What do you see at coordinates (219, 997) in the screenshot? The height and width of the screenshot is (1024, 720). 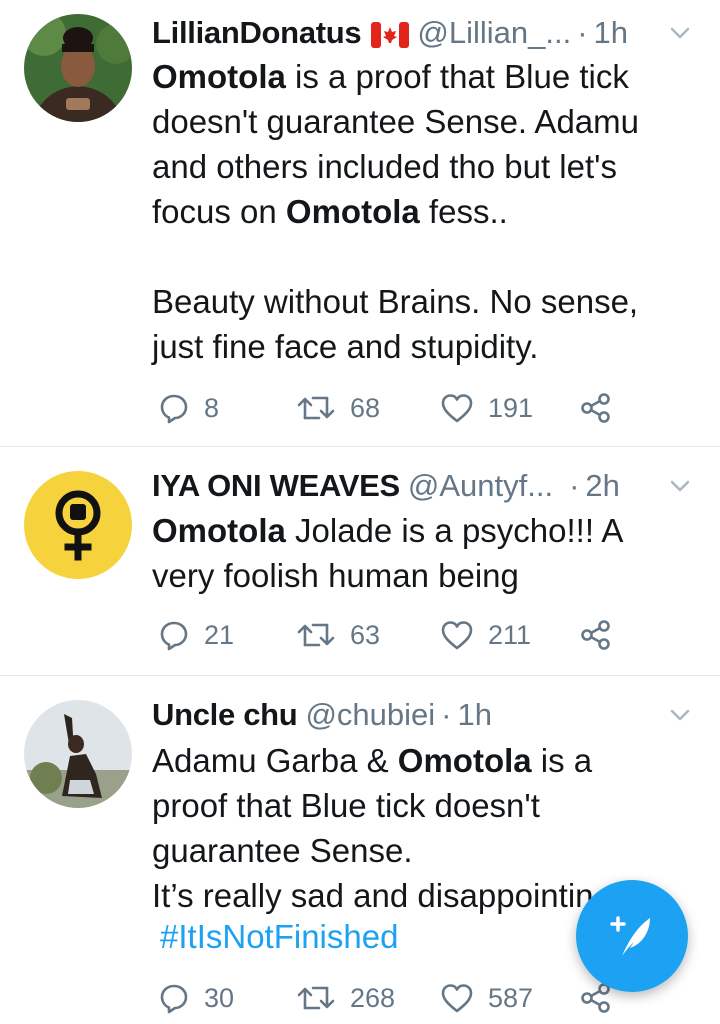 I see `reply-count: 30` at bounding box center [219, 997].